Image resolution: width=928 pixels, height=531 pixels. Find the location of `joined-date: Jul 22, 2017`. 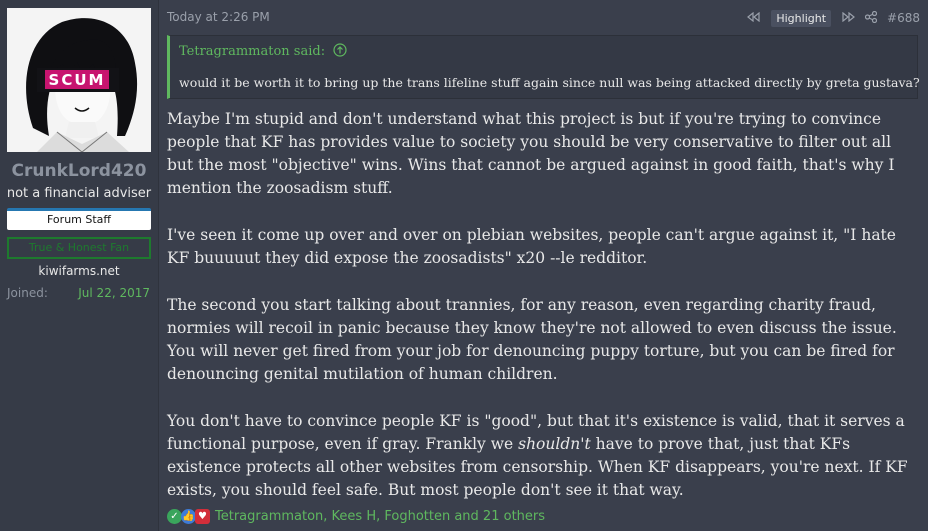

joined-date: Jul 22, 2017 is located at coordinates (114, 293).